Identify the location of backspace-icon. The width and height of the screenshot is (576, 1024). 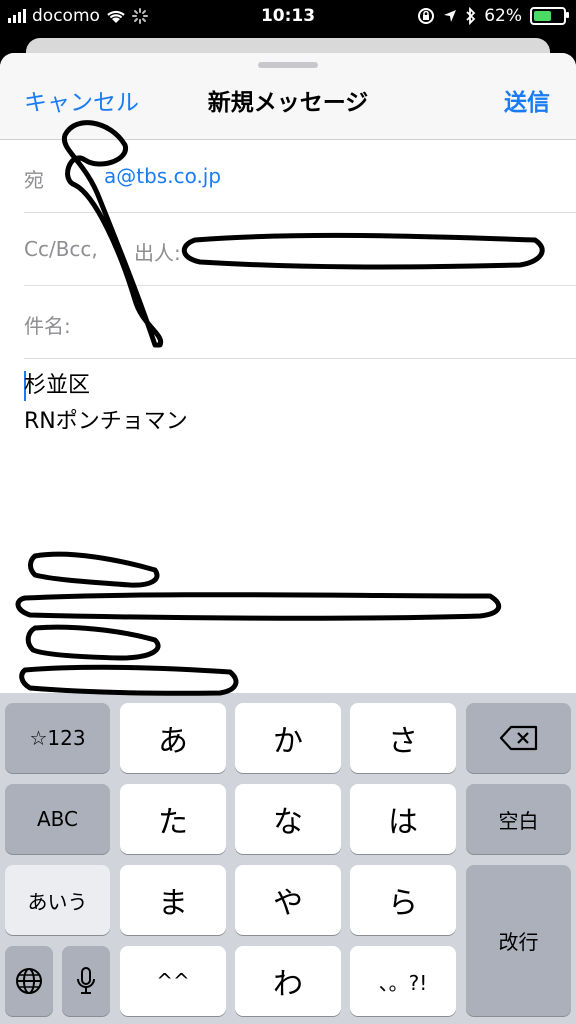
(518, 738).